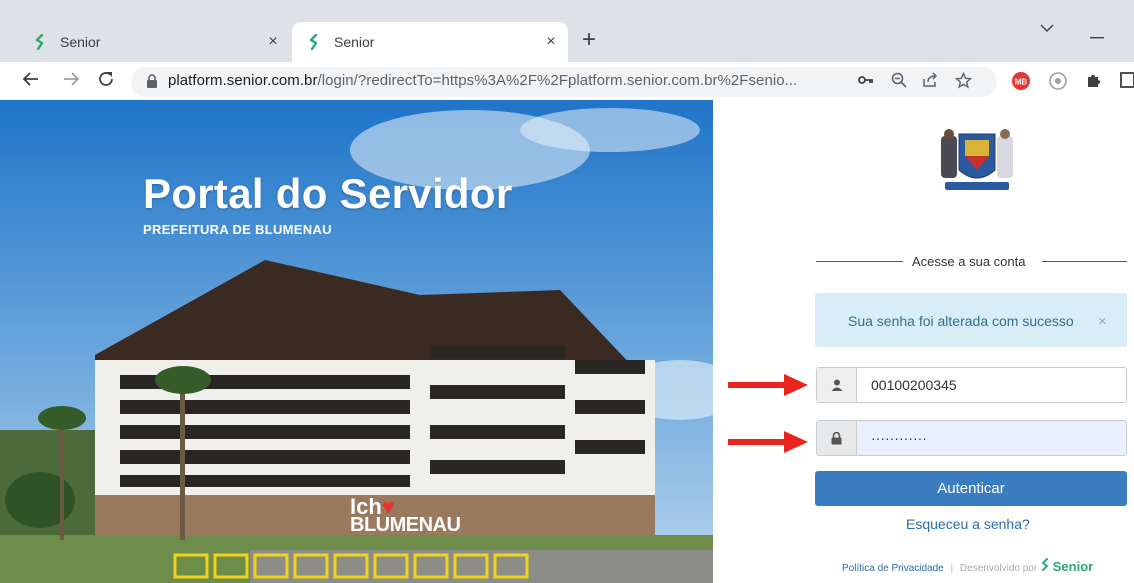 The width and height of the screenshot is (1134, 583). What do you see at coordinates (430, 42) in the screenshot?
I see `tab-senior-2: Senior ×` at bounding box center [430, 42].